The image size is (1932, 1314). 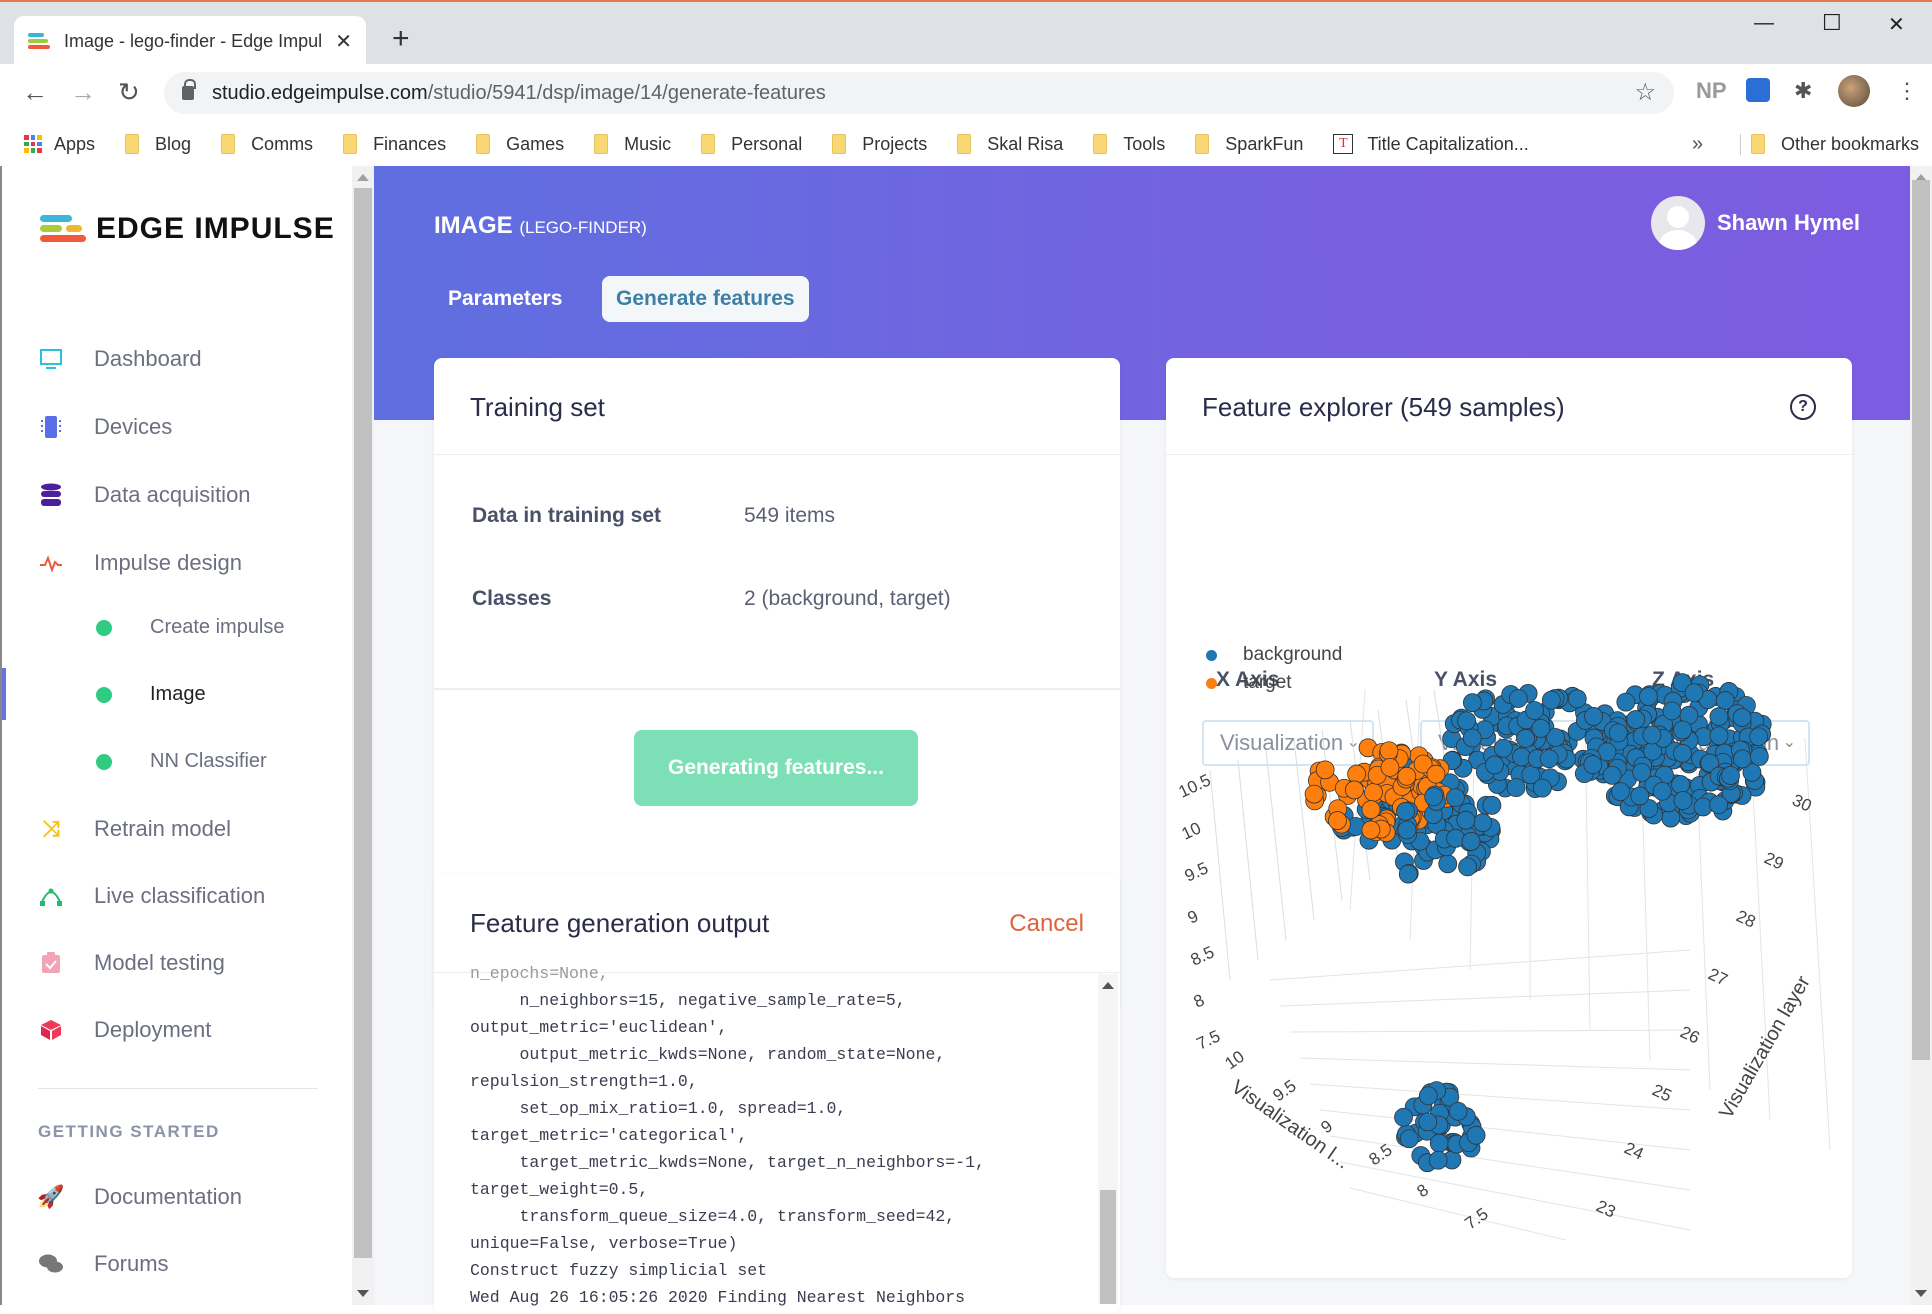 What do you see at coordinates (151, 896) in the screenshot?
I see `sidebar-item-live-classification: Live classification` at bounding box center [151, 896].